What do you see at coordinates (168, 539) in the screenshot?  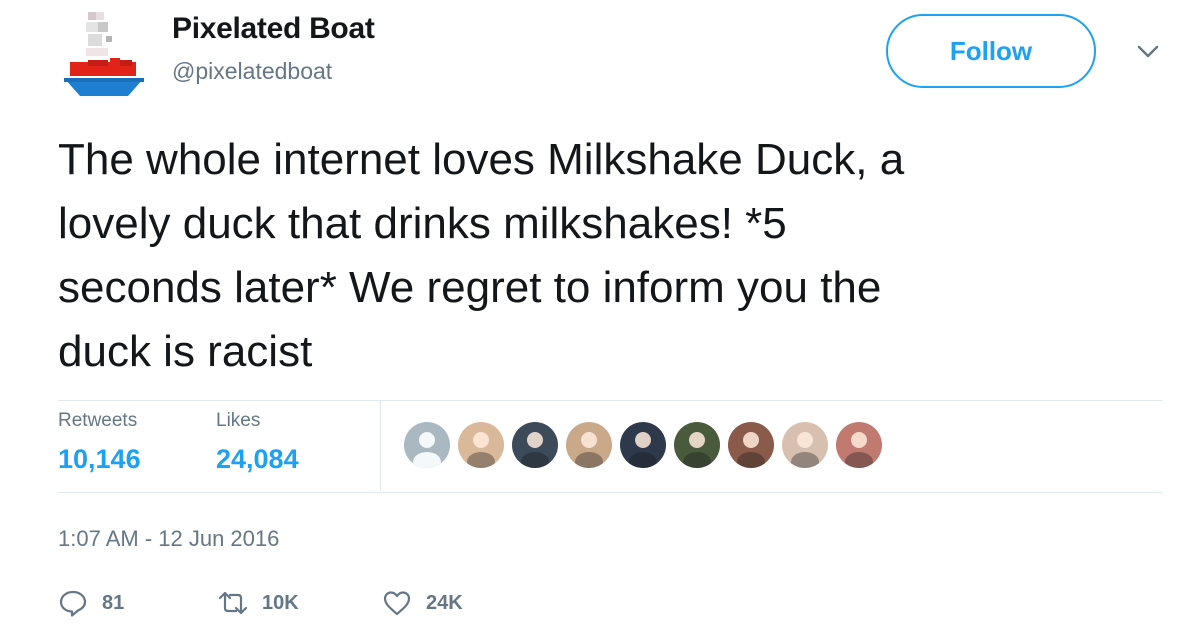 I see `tweet-timestamp: 1:07 AM - 12 Jun 2016` at bounding box center [168, 539].